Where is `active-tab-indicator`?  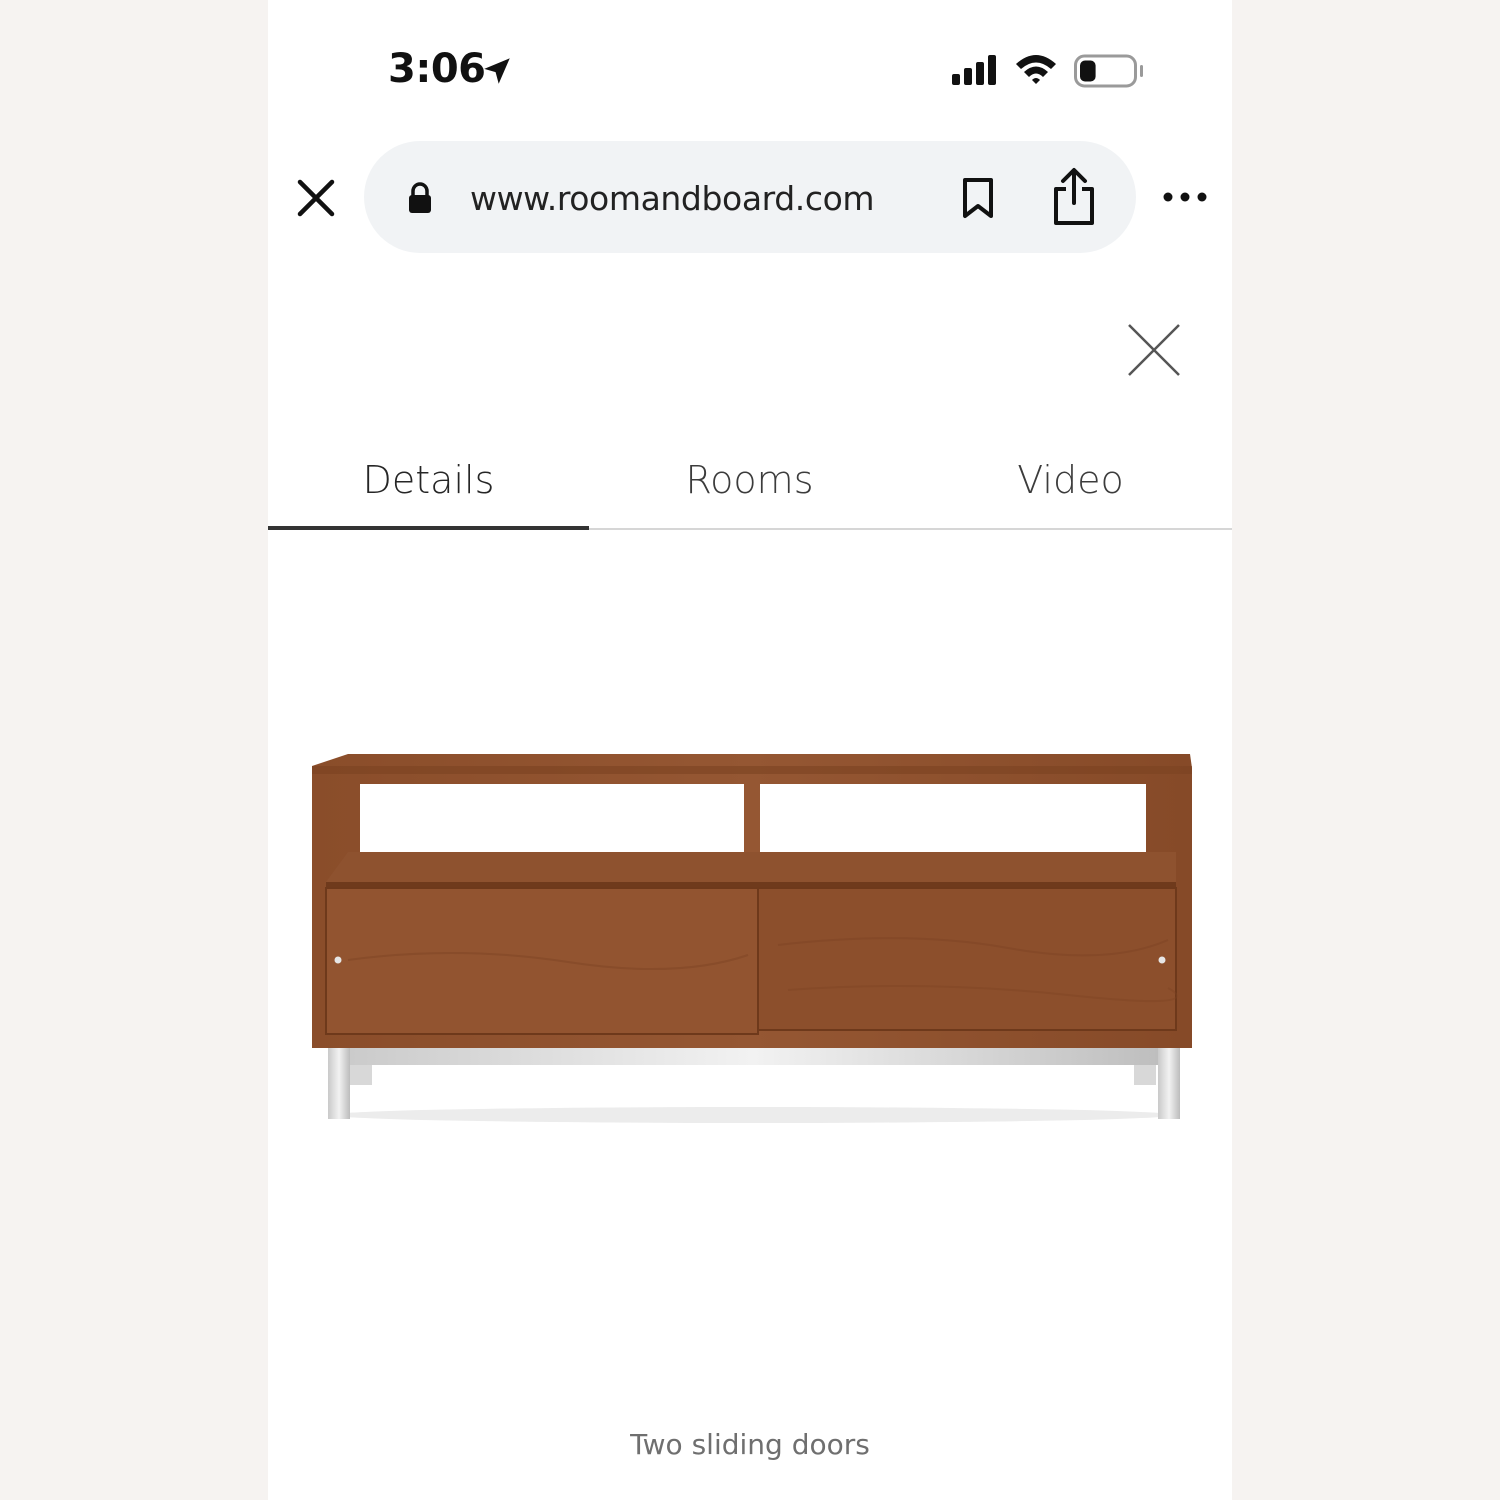
active-tab-indicator is located at coordinates (428, 528).